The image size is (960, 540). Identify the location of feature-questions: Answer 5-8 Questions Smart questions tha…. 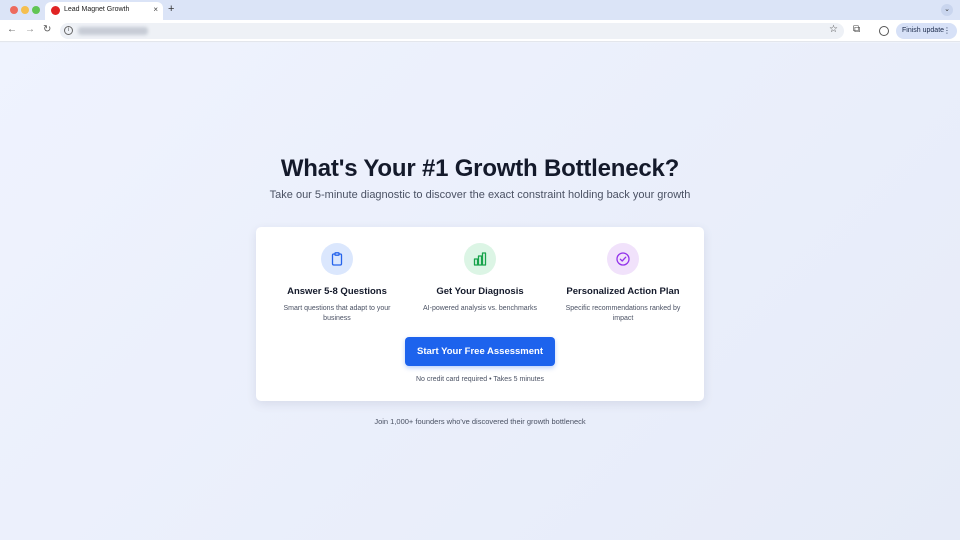
(337, 283).